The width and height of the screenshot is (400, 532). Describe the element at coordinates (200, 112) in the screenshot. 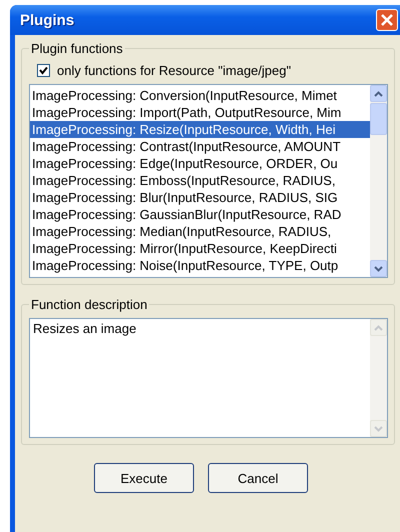

I see `list-item: ImageProcessing: Import(Path, OutputResource, Mim` at that location.